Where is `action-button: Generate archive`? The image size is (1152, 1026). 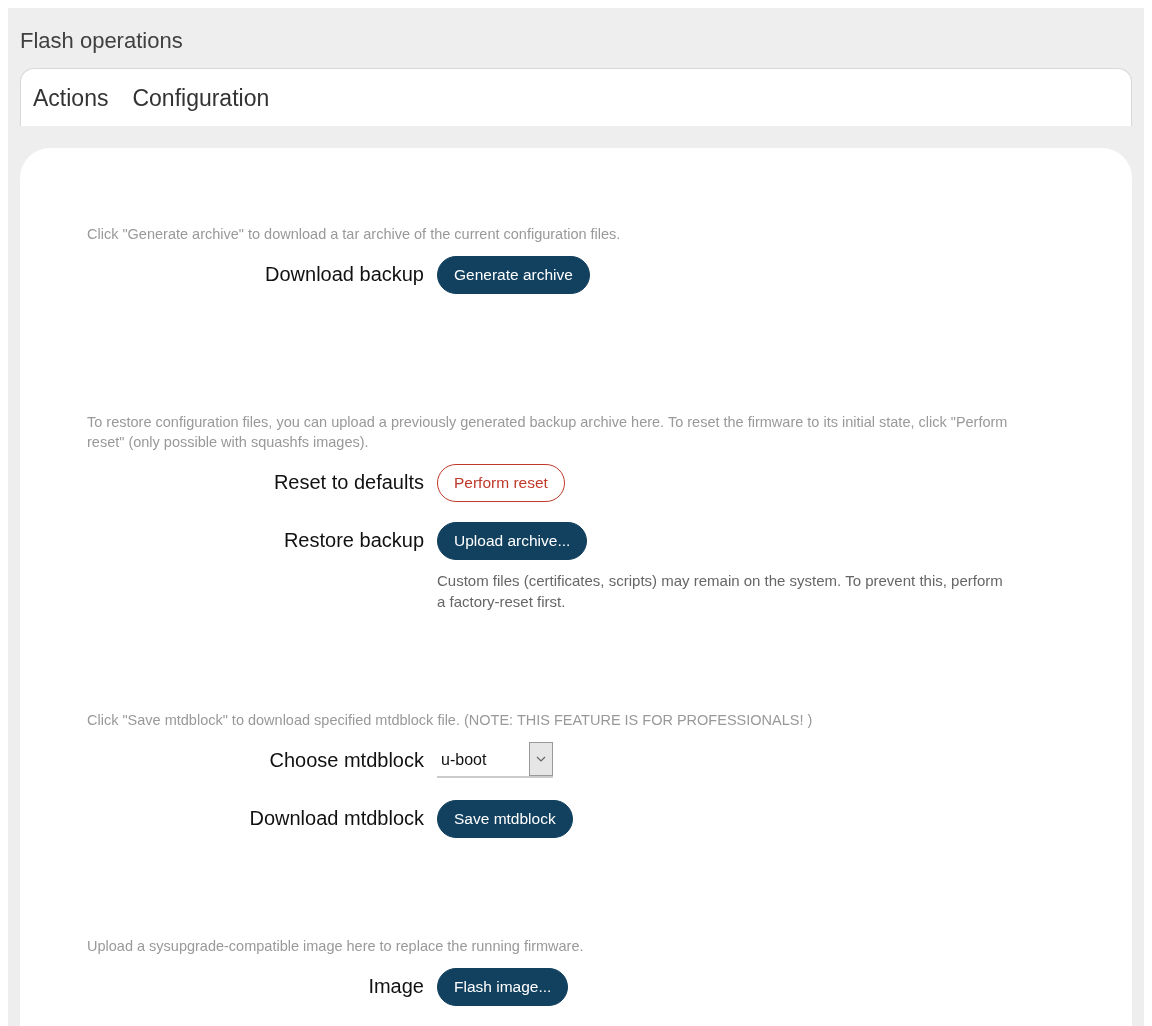 action-button: Generate archive is located at coordinates (513, 275).